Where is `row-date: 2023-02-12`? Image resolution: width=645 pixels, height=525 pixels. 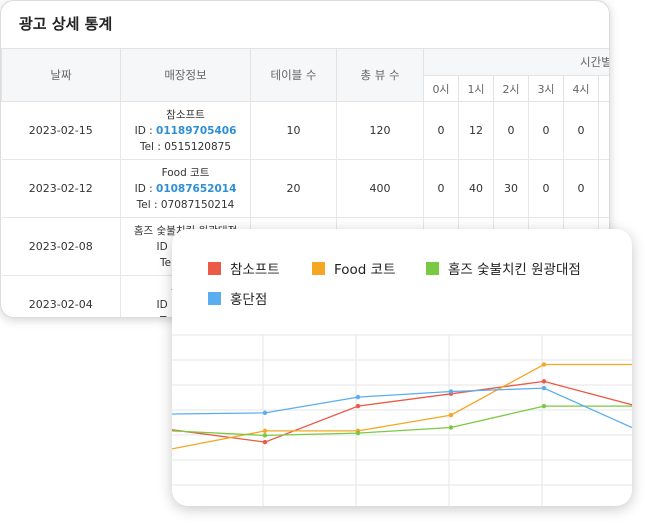
row-date: 2023-02-12 is located at coordinates (61, 188).